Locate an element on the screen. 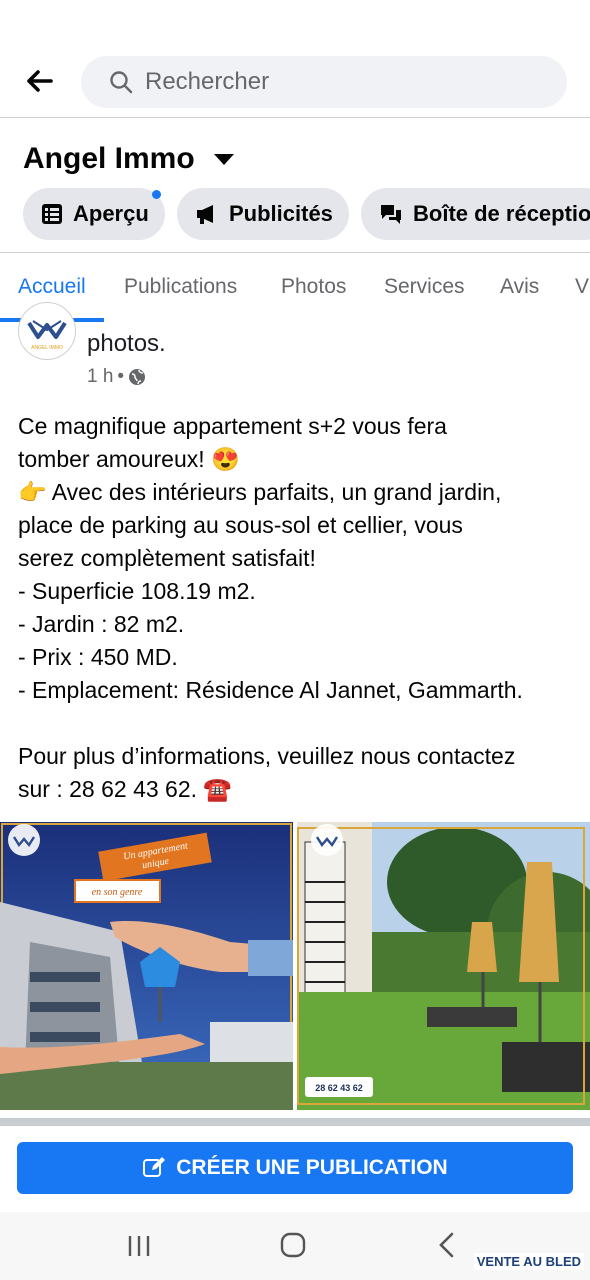 This screenshot has width=590, height=1280. chat-bubbles-icon is located at coordinates (391, 214).